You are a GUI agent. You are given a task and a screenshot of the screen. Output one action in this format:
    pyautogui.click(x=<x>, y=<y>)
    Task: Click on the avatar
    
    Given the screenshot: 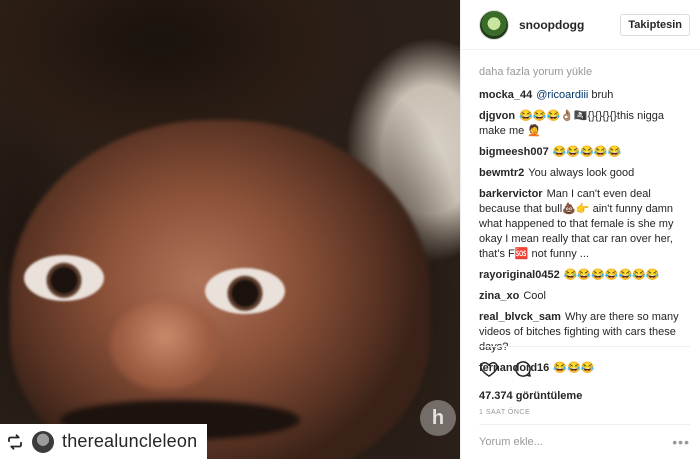 What is the action you would take?
    pyautogui.click(x=494, y=24)
    